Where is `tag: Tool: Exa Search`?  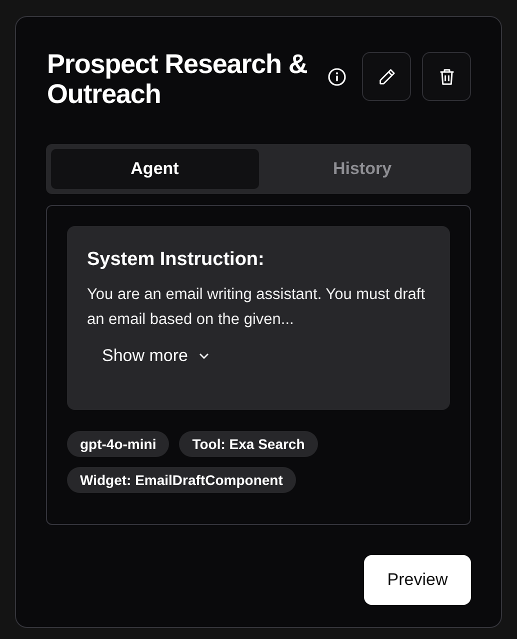
tag: Tool: Exa Search is located at coordinates (248, 444).